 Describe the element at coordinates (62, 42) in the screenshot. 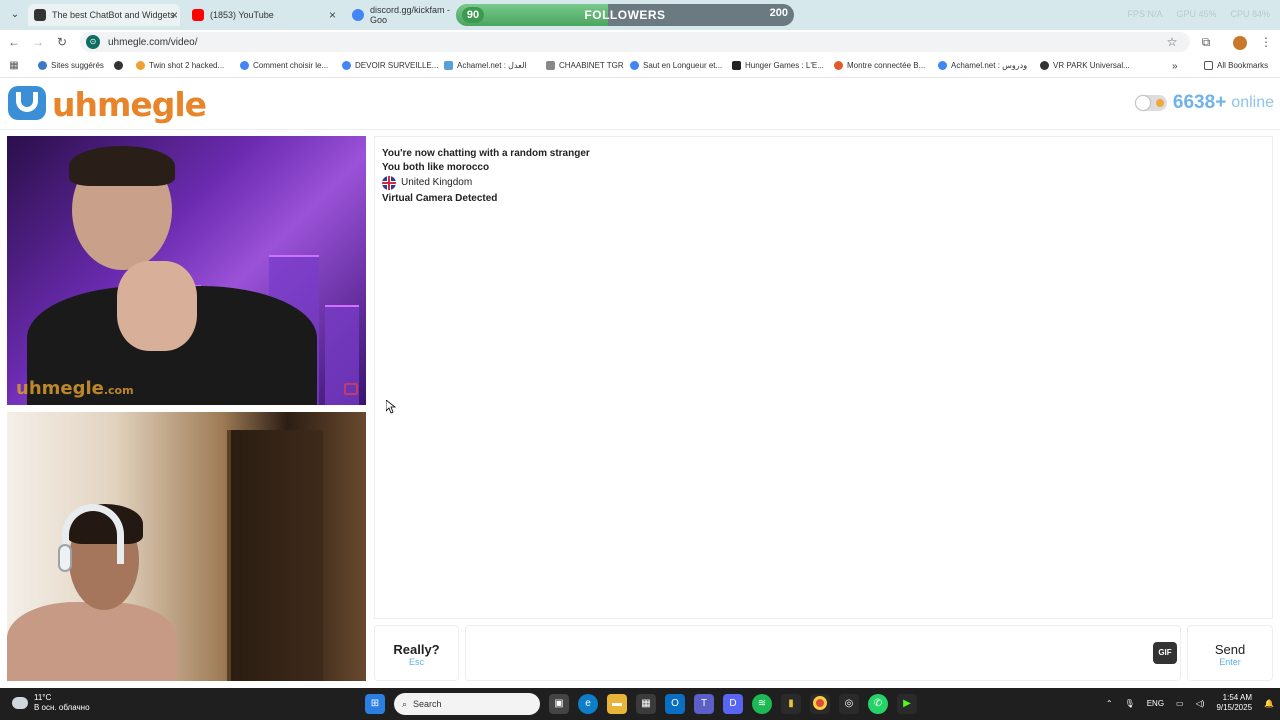

I see `reload-icon: ↻` at that location.